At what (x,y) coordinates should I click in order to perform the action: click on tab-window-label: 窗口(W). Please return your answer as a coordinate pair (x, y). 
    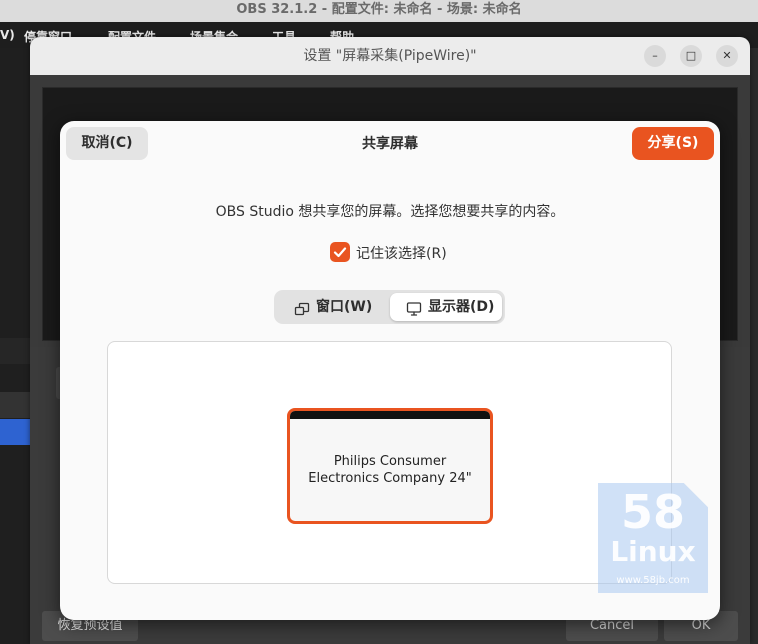
    Looking at the image, I should click on (344, 307).